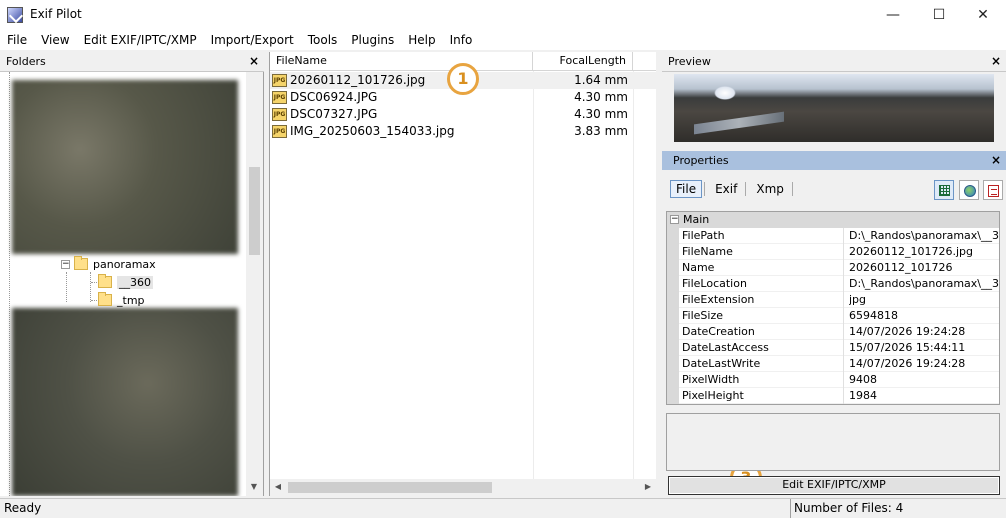 The height and width of the screenshot is (518, 1006). What do you see at coordinates (763, 300) in the screenshot?
I see `property-key: FileExtension` at bounding box center [763, 300].